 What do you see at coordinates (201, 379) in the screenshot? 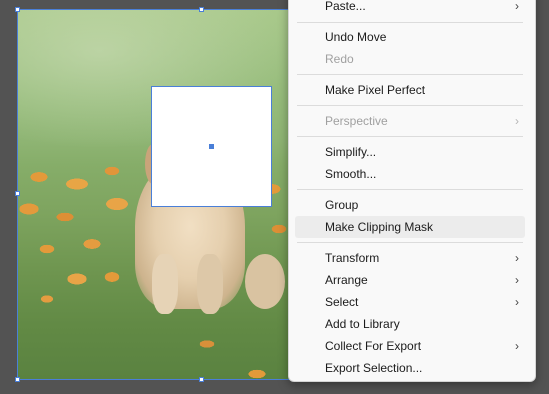
I see `resize-handle-bottom-center` at bounding box center [201, 379].